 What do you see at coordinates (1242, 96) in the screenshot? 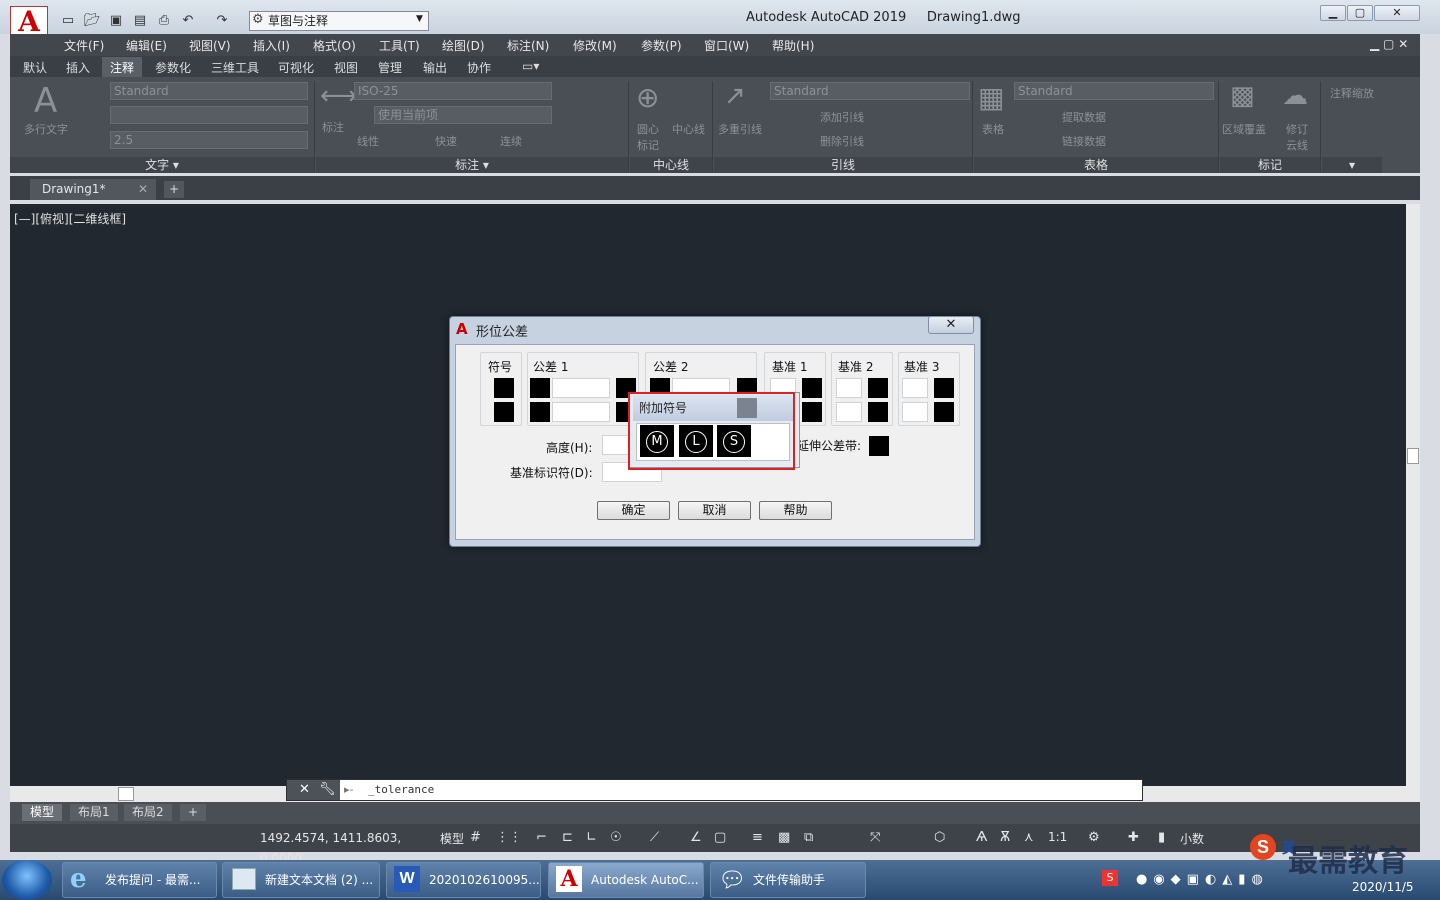
I see `wipeout-icon: ▩` at bounding box center [1242, 96].